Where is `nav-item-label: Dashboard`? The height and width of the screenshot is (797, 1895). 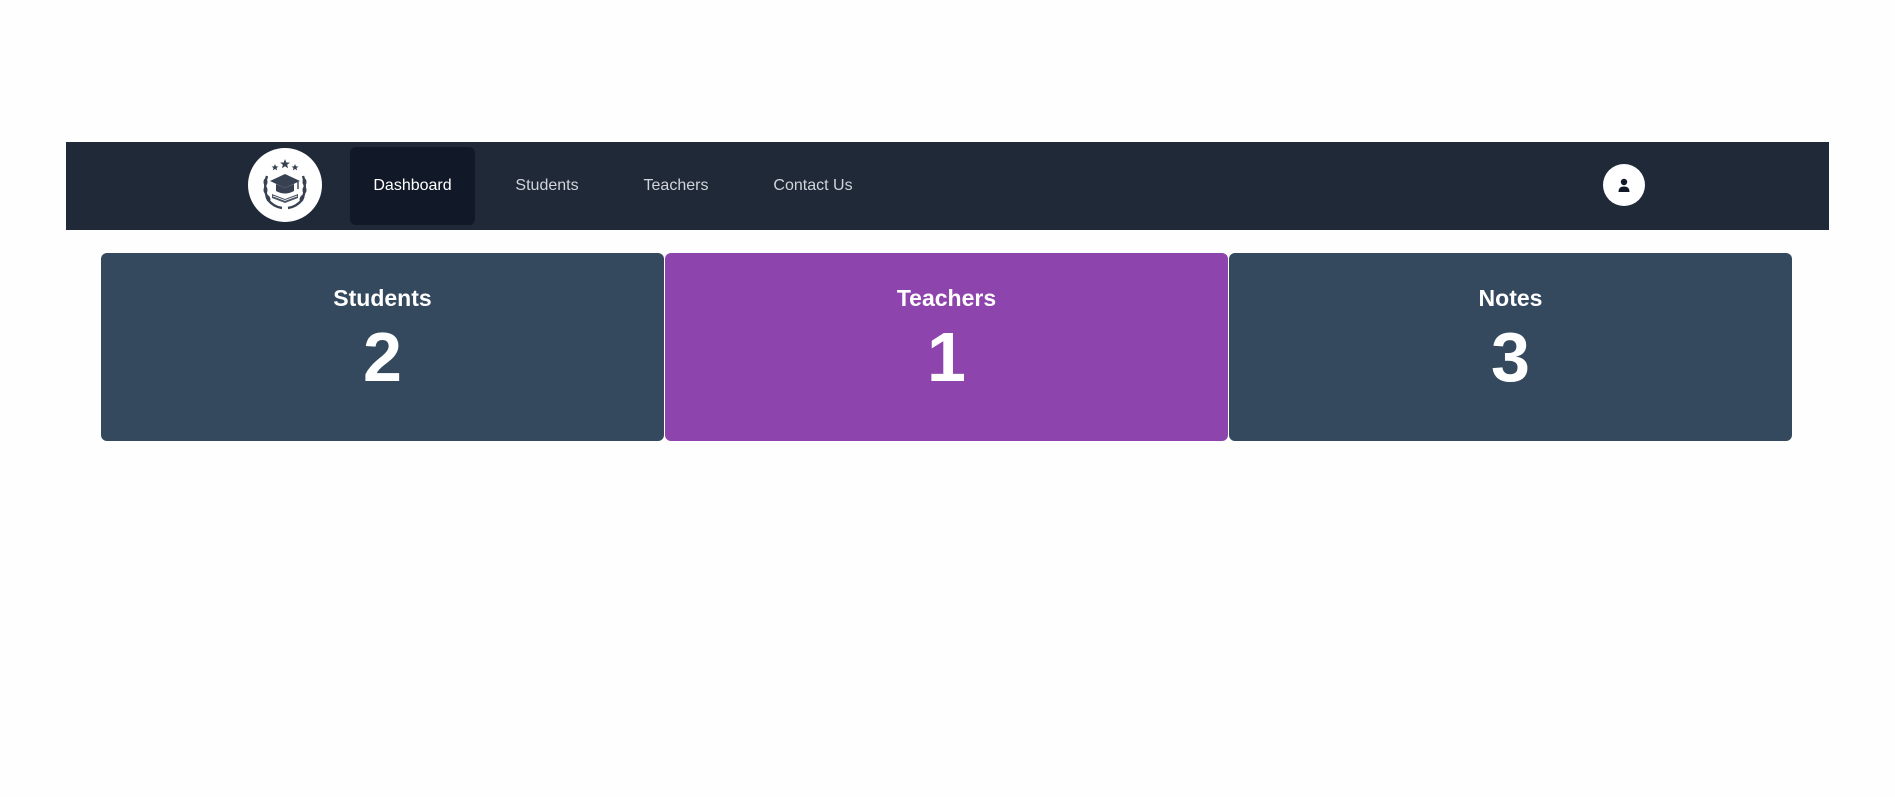 nav-item-label: Dashboard is located at coordinates (412, 185).